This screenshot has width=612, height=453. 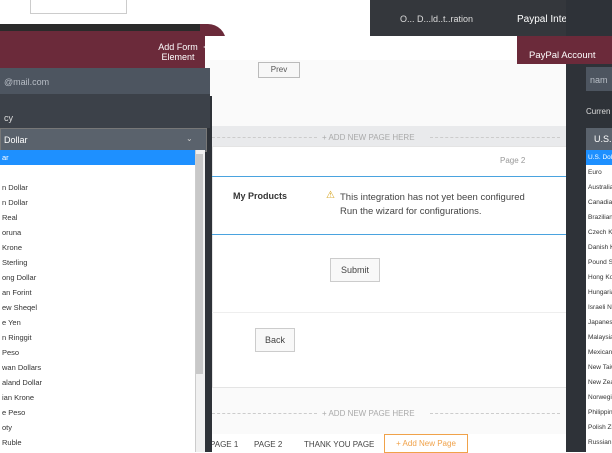 I want to click on currency-option: ar, so click(x=98, y=157).